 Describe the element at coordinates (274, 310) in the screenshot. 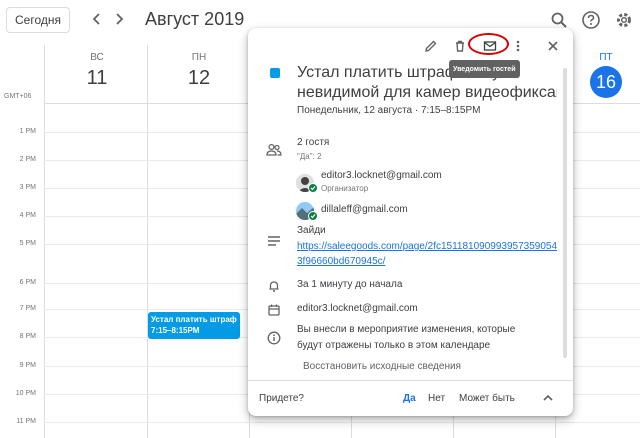

I see `calendar-icon` at that location.